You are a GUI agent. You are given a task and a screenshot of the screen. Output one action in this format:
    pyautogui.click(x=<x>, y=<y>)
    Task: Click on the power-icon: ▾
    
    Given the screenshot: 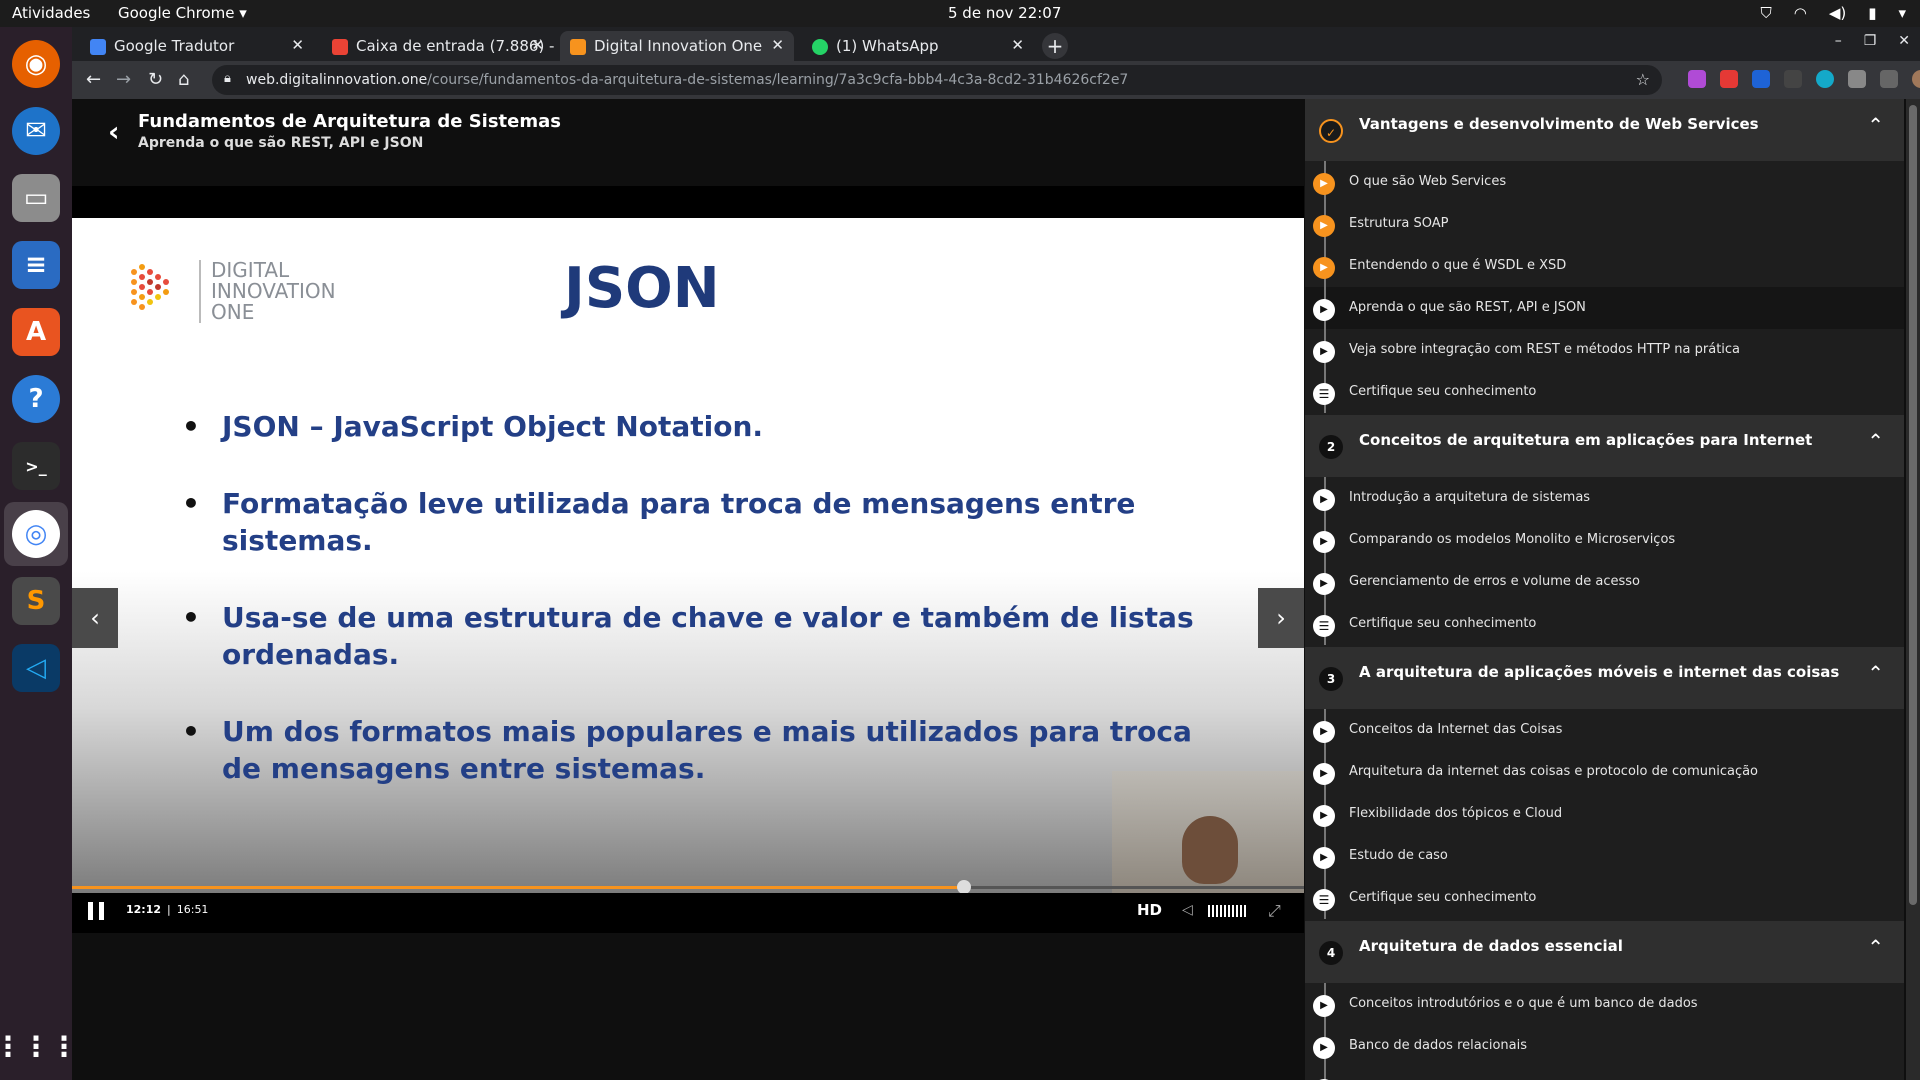 What is the action you would take?
    pyautogui.click(x=1902, y=13)
    